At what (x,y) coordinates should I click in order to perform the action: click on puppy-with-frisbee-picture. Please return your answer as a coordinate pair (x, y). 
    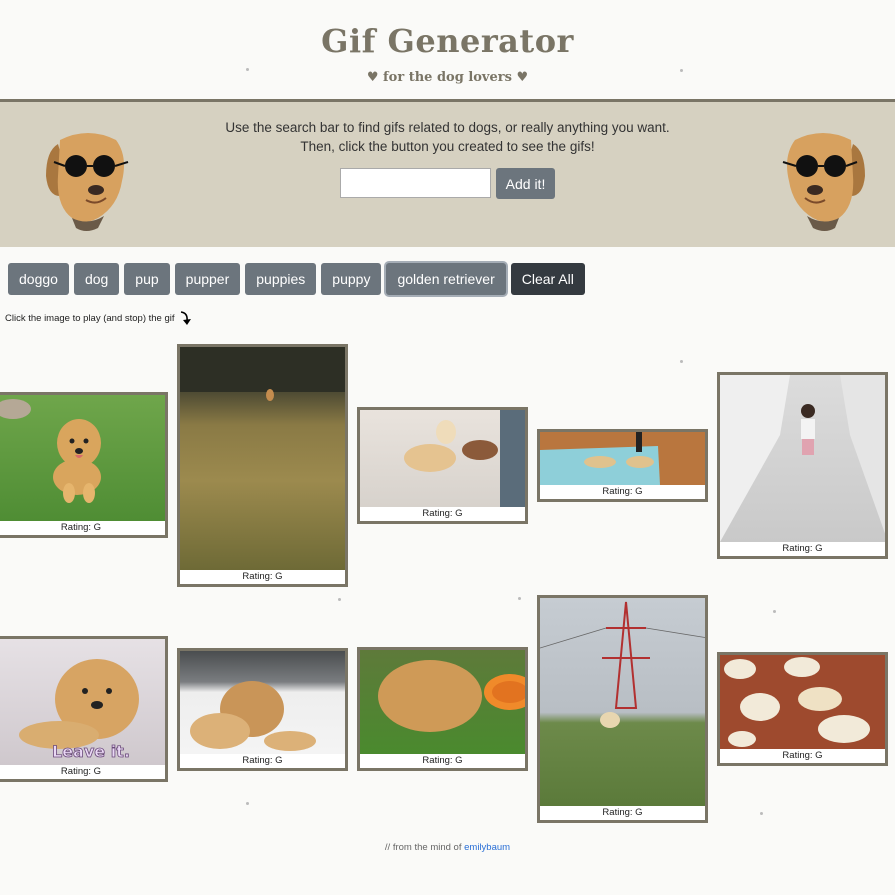
    Looking at the image, I should click on (451, 696).